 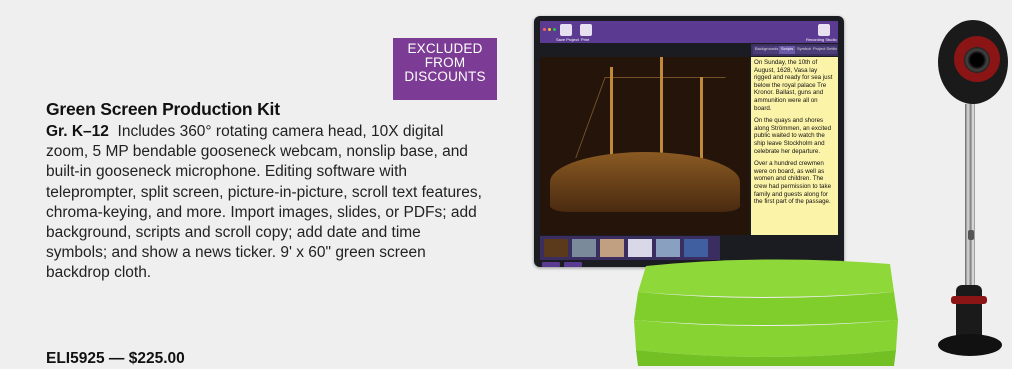 What do you see at coordinates (445, 48) in the screenshot?
I see `badge-line-1: EXCLUDED` at bounding box center [445, 48].